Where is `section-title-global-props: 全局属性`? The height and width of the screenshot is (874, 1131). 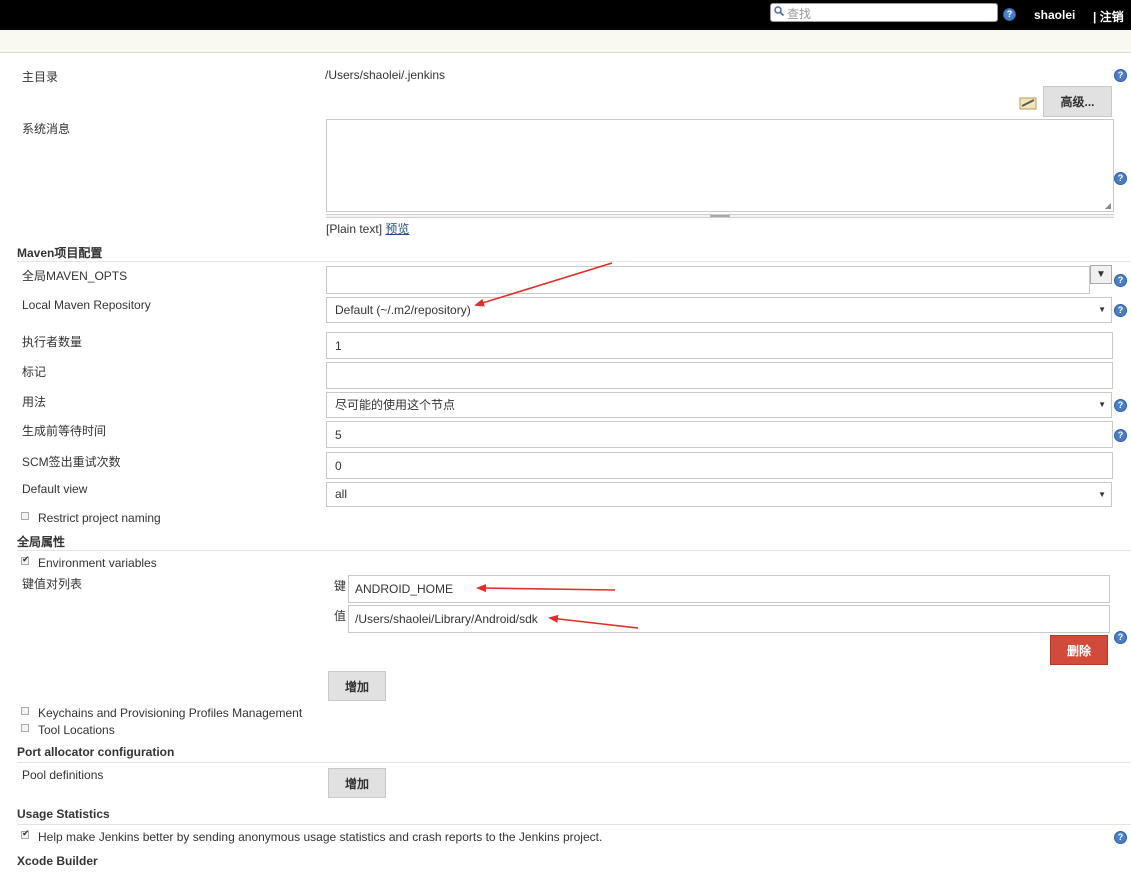 section-title-global-props: 全局属性 is located at coordinates (41, 542).